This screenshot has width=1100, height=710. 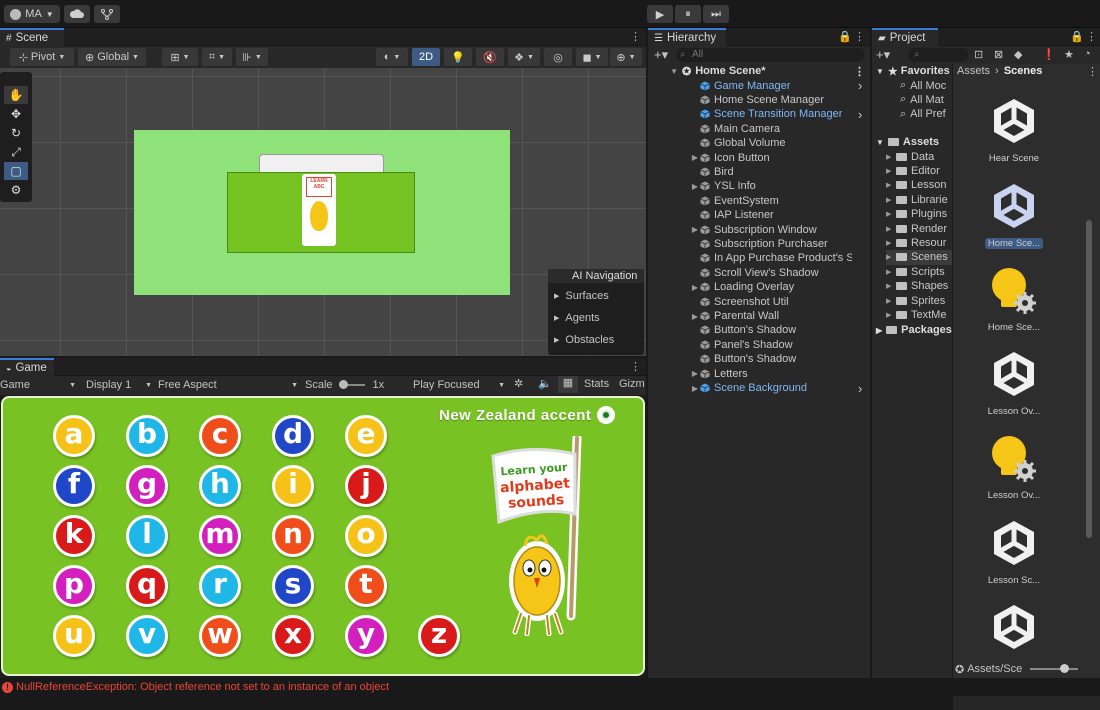 What do you see at coordinates (757, 330) in the screenshot?
I see `hierarchy-item: Button's Shadow` at bounding box center [757, 330].